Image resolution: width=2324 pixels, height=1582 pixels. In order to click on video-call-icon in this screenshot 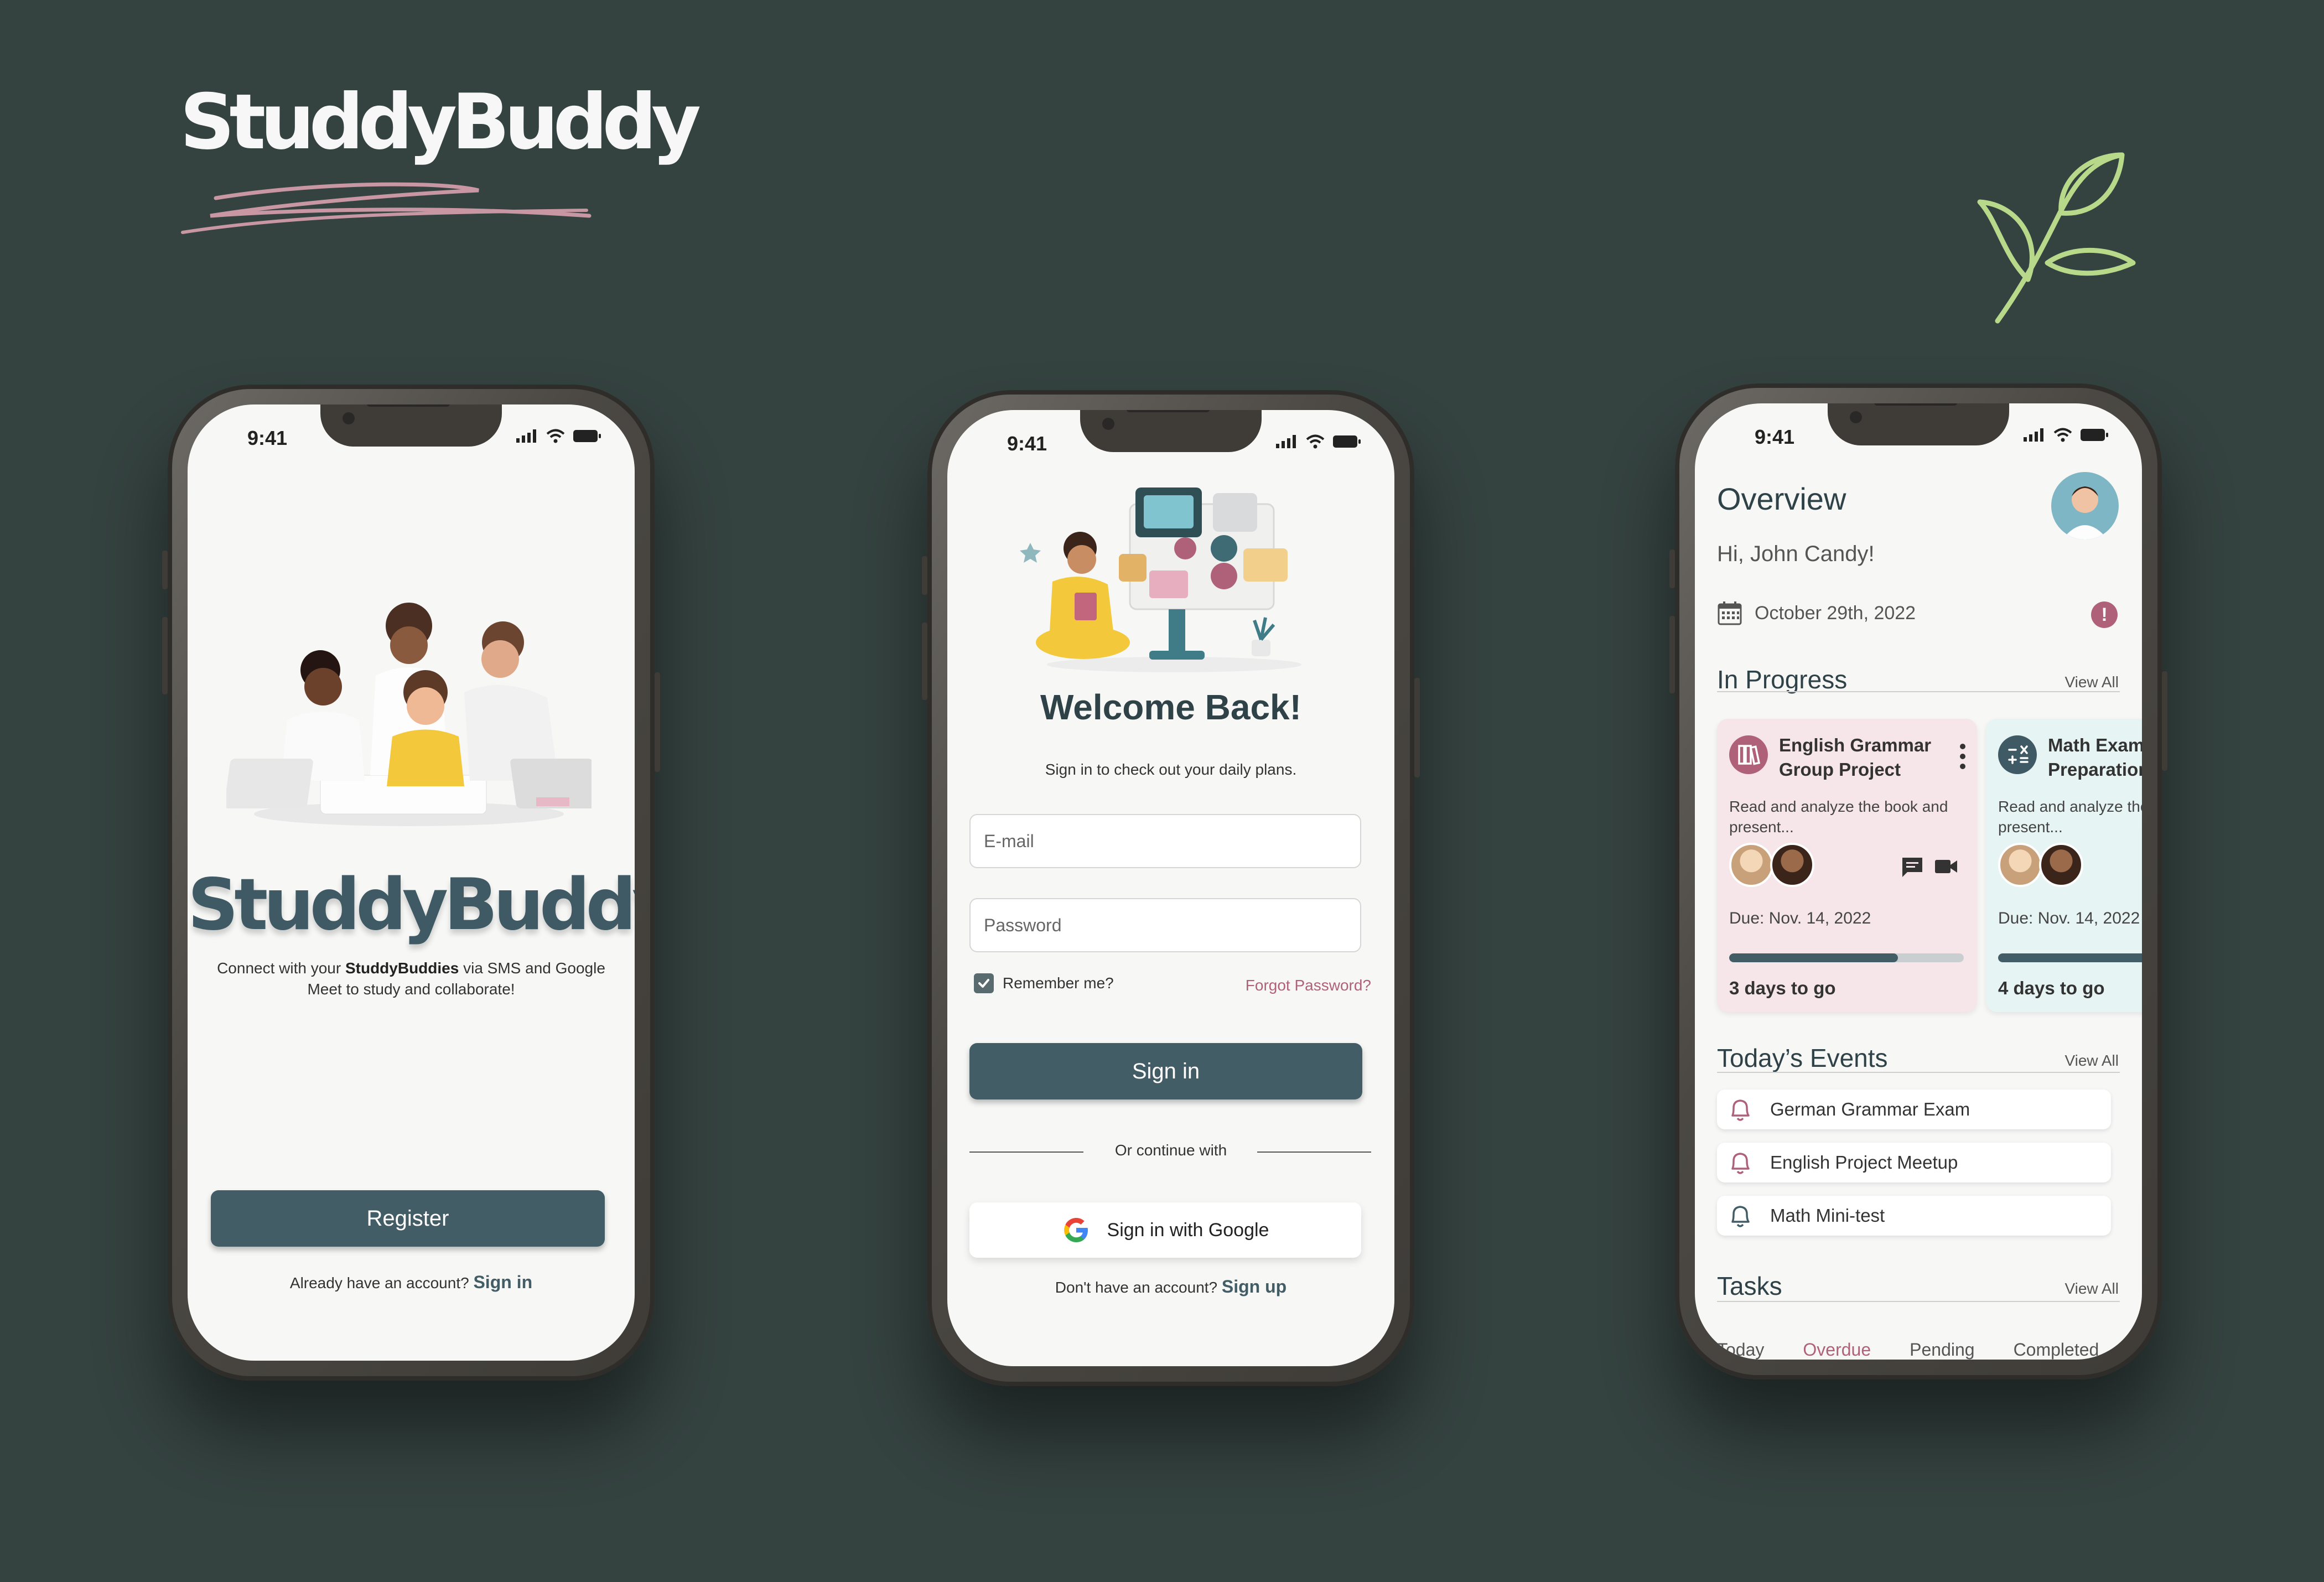, I will do `click(1946, 866)`.